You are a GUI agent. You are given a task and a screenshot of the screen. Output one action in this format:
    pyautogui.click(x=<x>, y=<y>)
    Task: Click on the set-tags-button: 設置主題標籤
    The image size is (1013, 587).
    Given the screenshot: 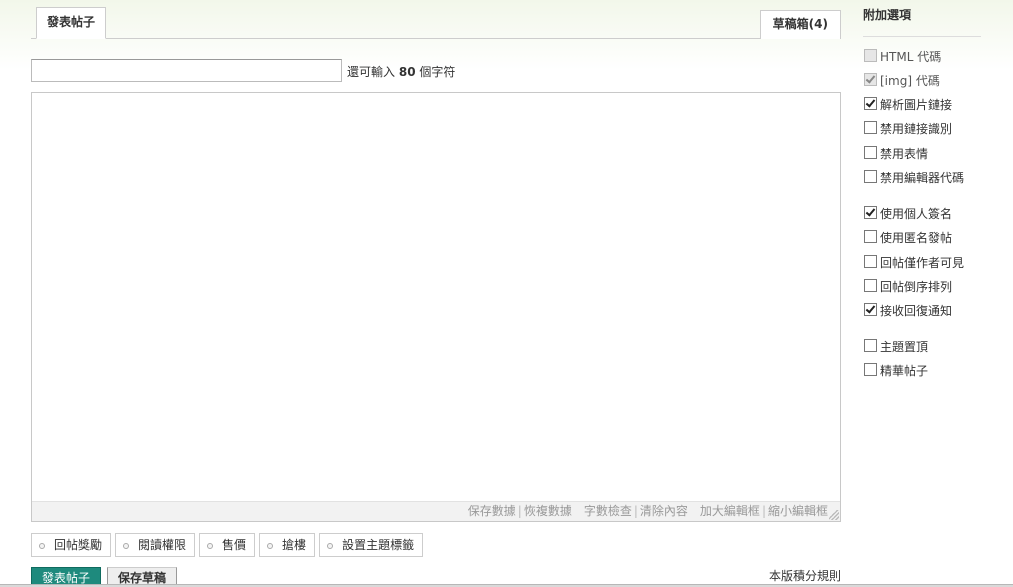 What is the action you would take?
    pyautogui.click(x=371, y=545)
    